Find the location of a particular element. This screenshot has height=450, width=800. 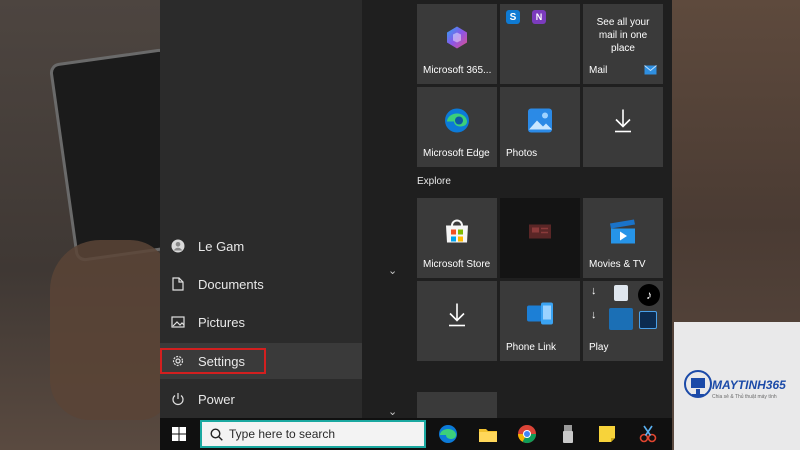

nav-user-label: Le Gam is located at coordinates (221, 246).